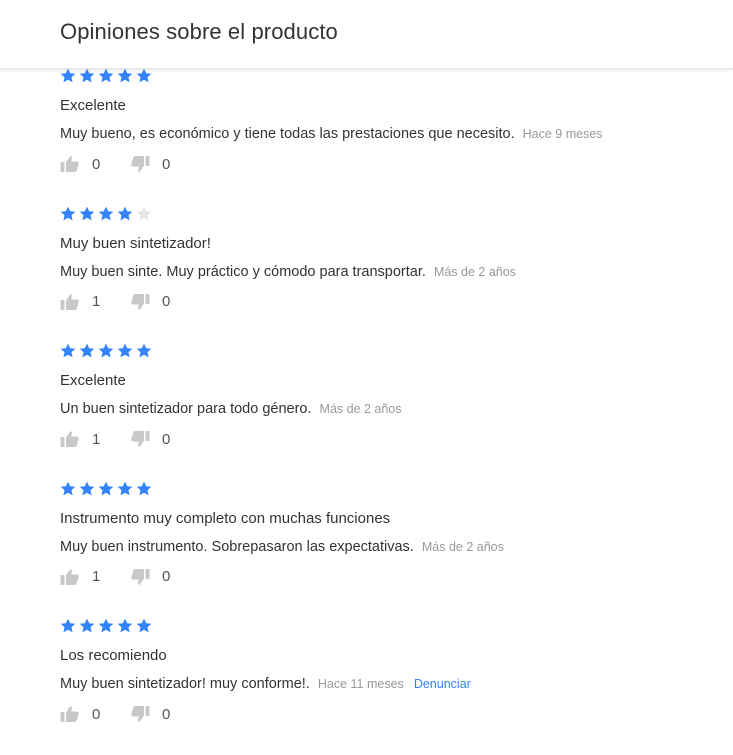 The image size is (733, 755). I want to click on review-date: Hace 9 meses, so click(562, 134).